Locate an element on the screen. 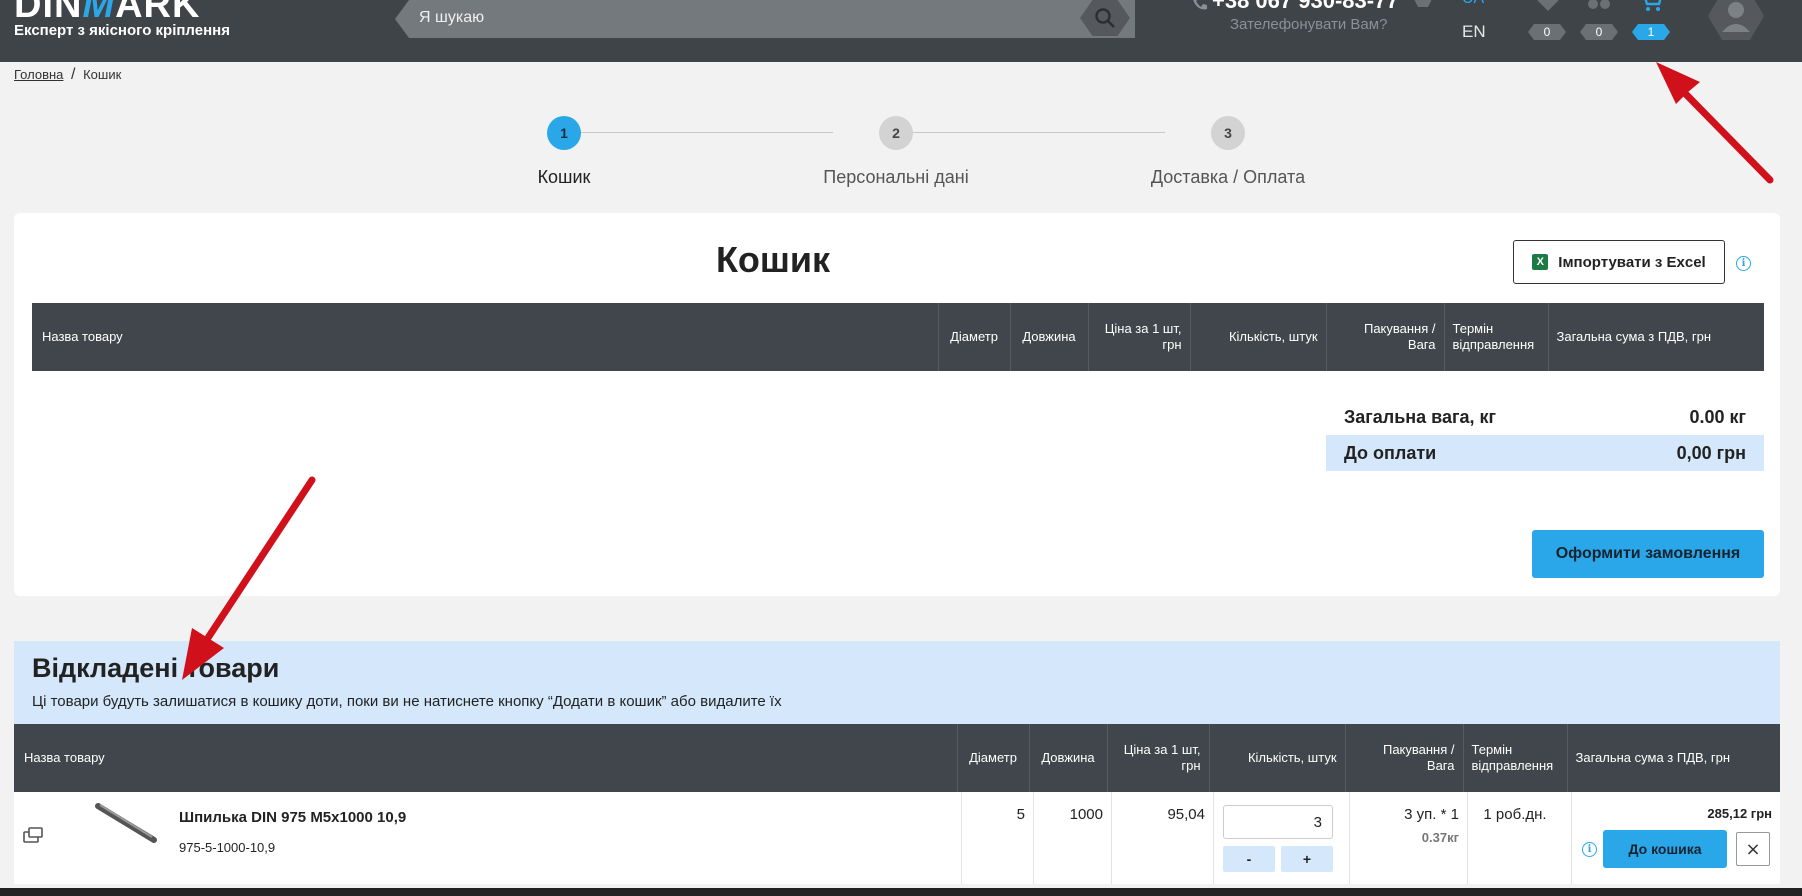 The image size is (1802, 896). move-to-cart-icon is located at coordinates (33, 836).